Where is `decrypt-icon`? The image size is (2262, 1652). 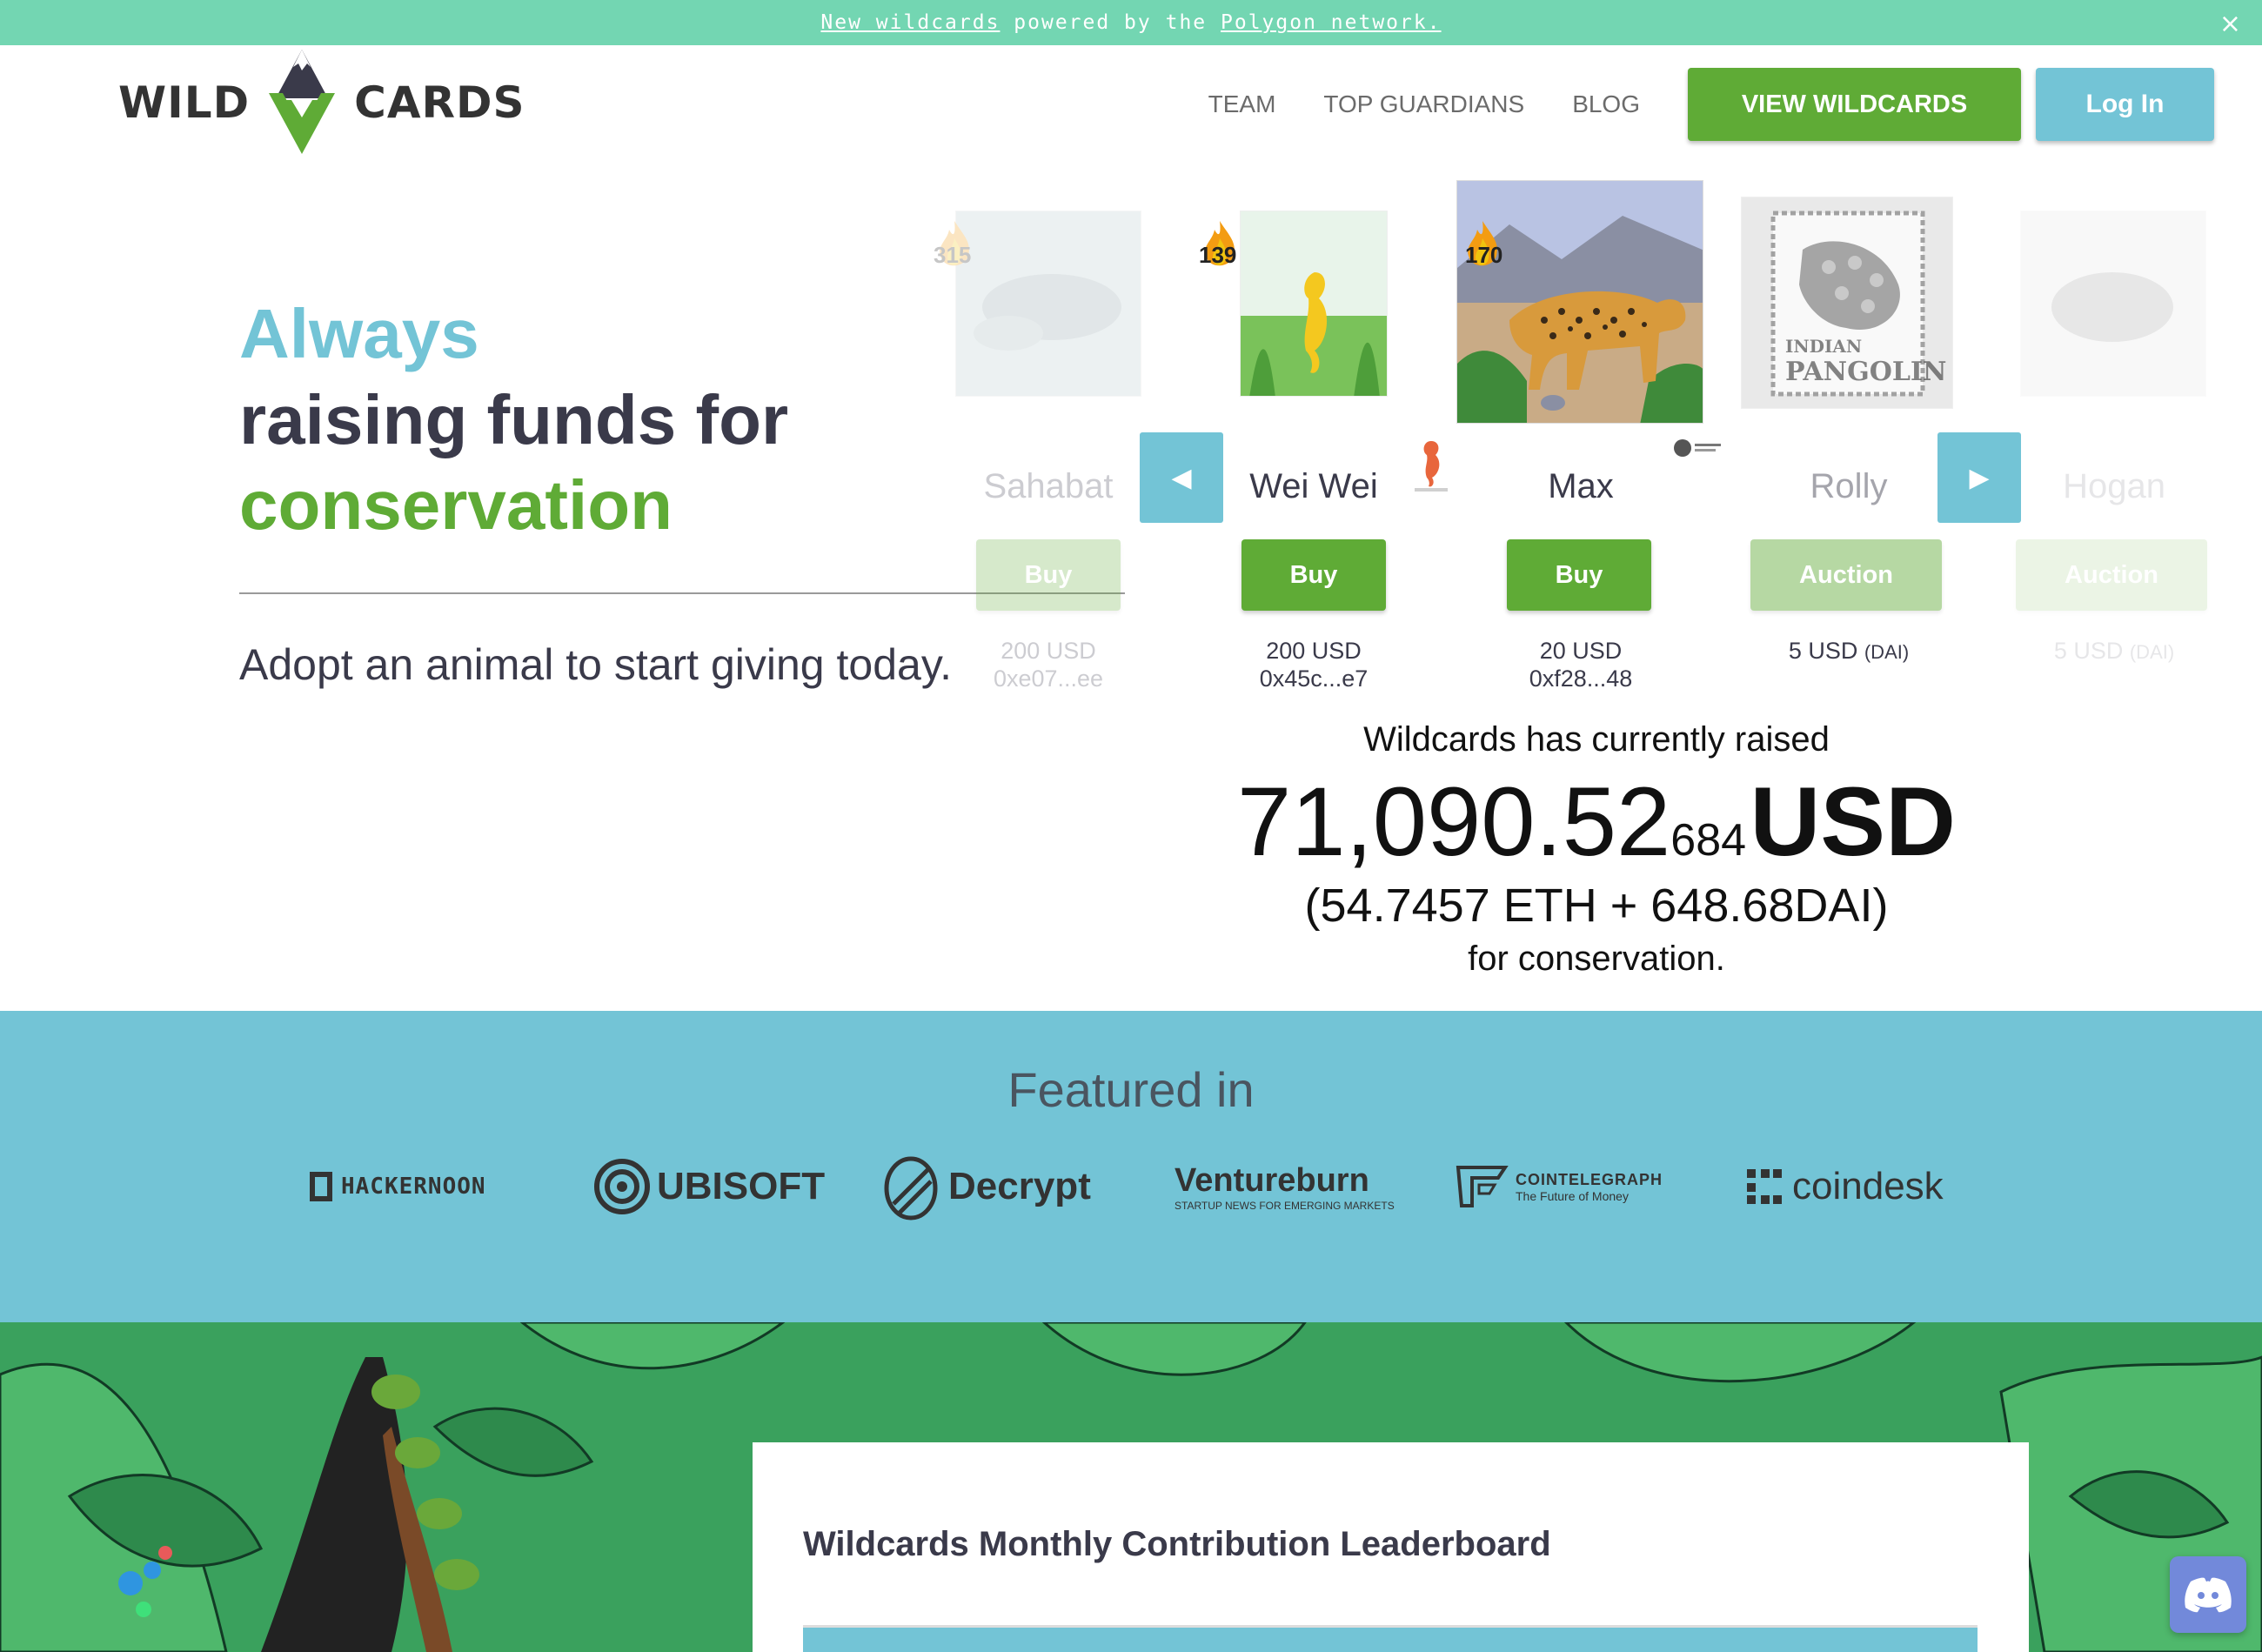 decrypt-icon is located at coordinates (911, 1188).